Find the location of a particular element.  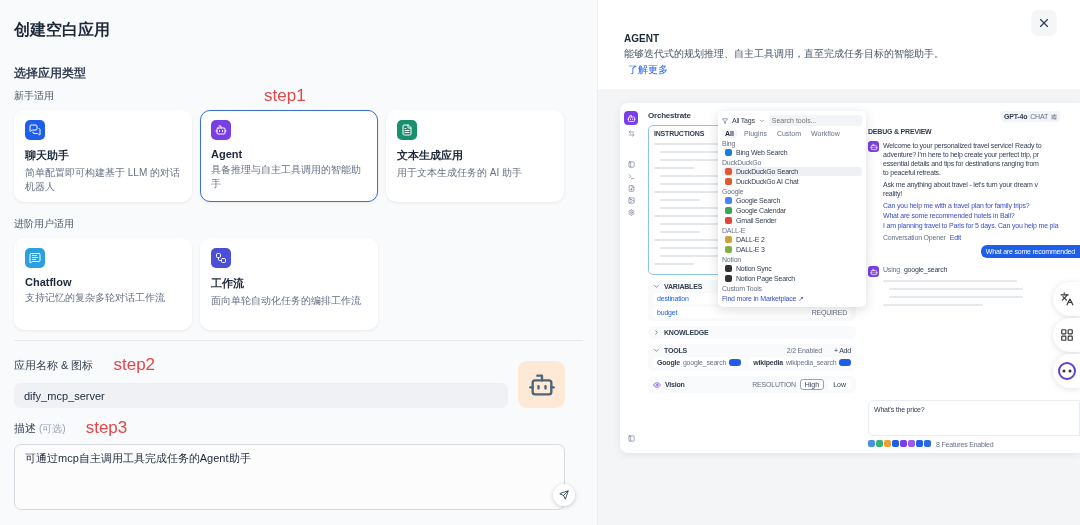

sidebar-icon is located at coordinates (631, 438).